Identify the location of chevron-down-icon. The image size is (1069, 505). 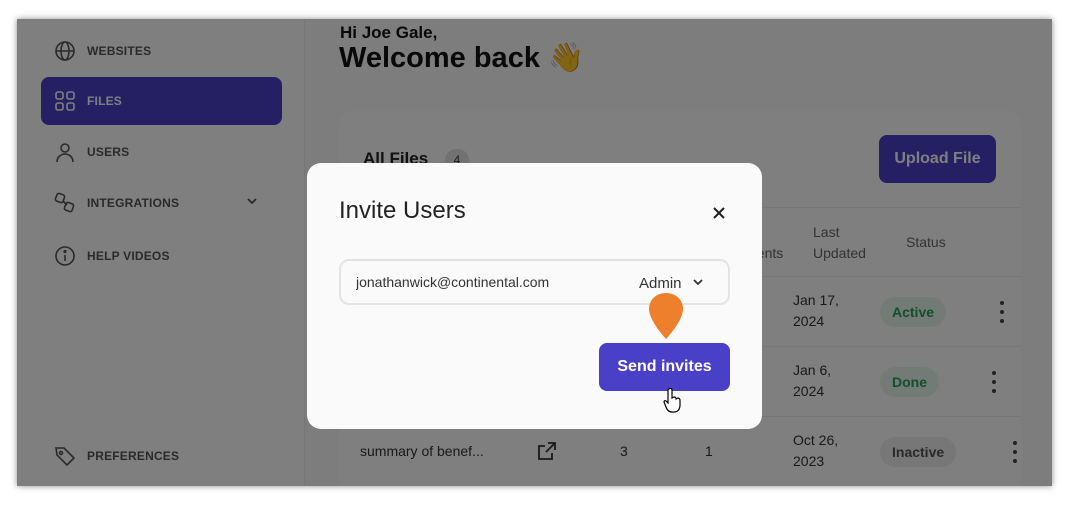
(698, 283).